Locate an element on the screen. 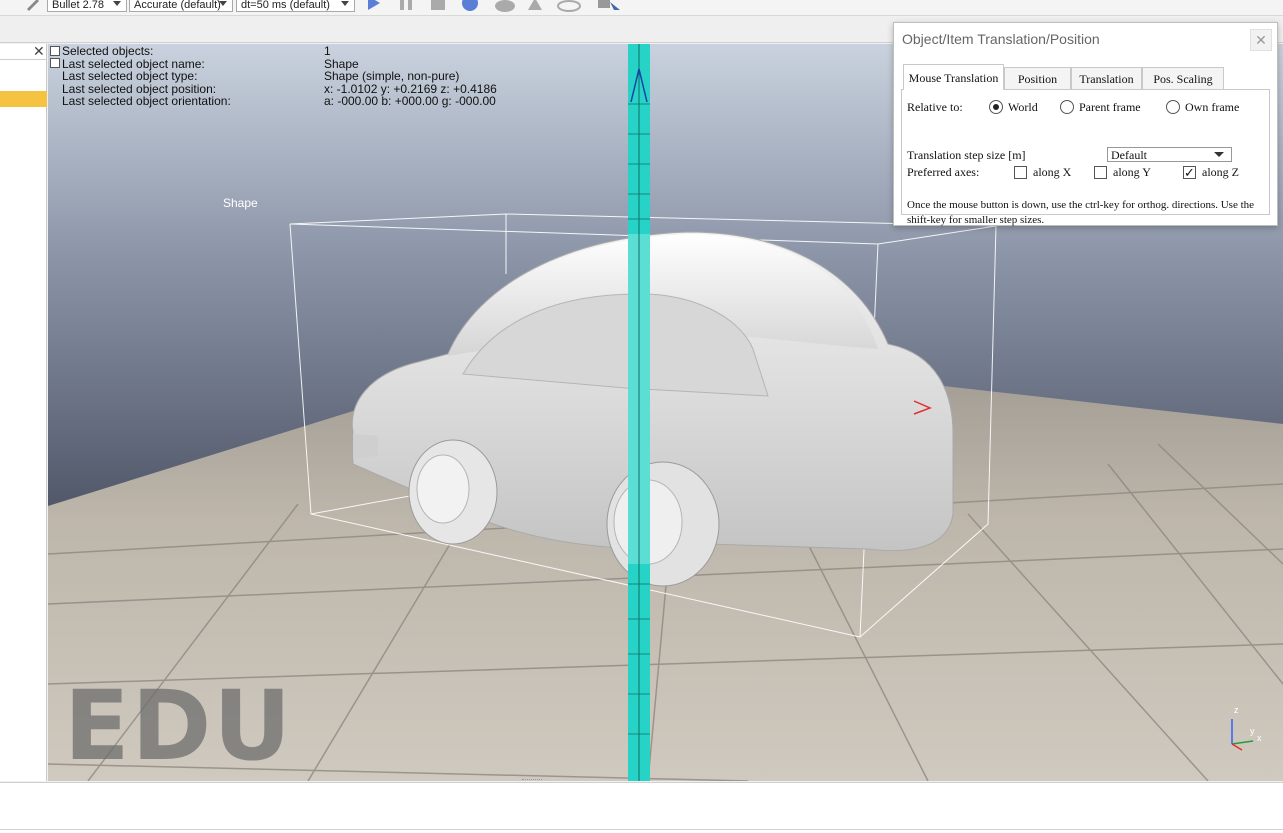  physics-engine-value: Bullet 2.78 is located at coordinates (78, 5).